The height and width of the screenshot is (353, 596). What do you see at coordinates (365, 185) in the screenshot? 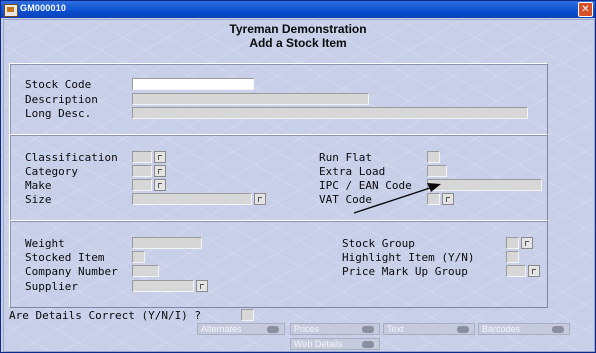
I see `ipc-ean-code-label: IPC / EAN Code` at bounding box center [365, 185].